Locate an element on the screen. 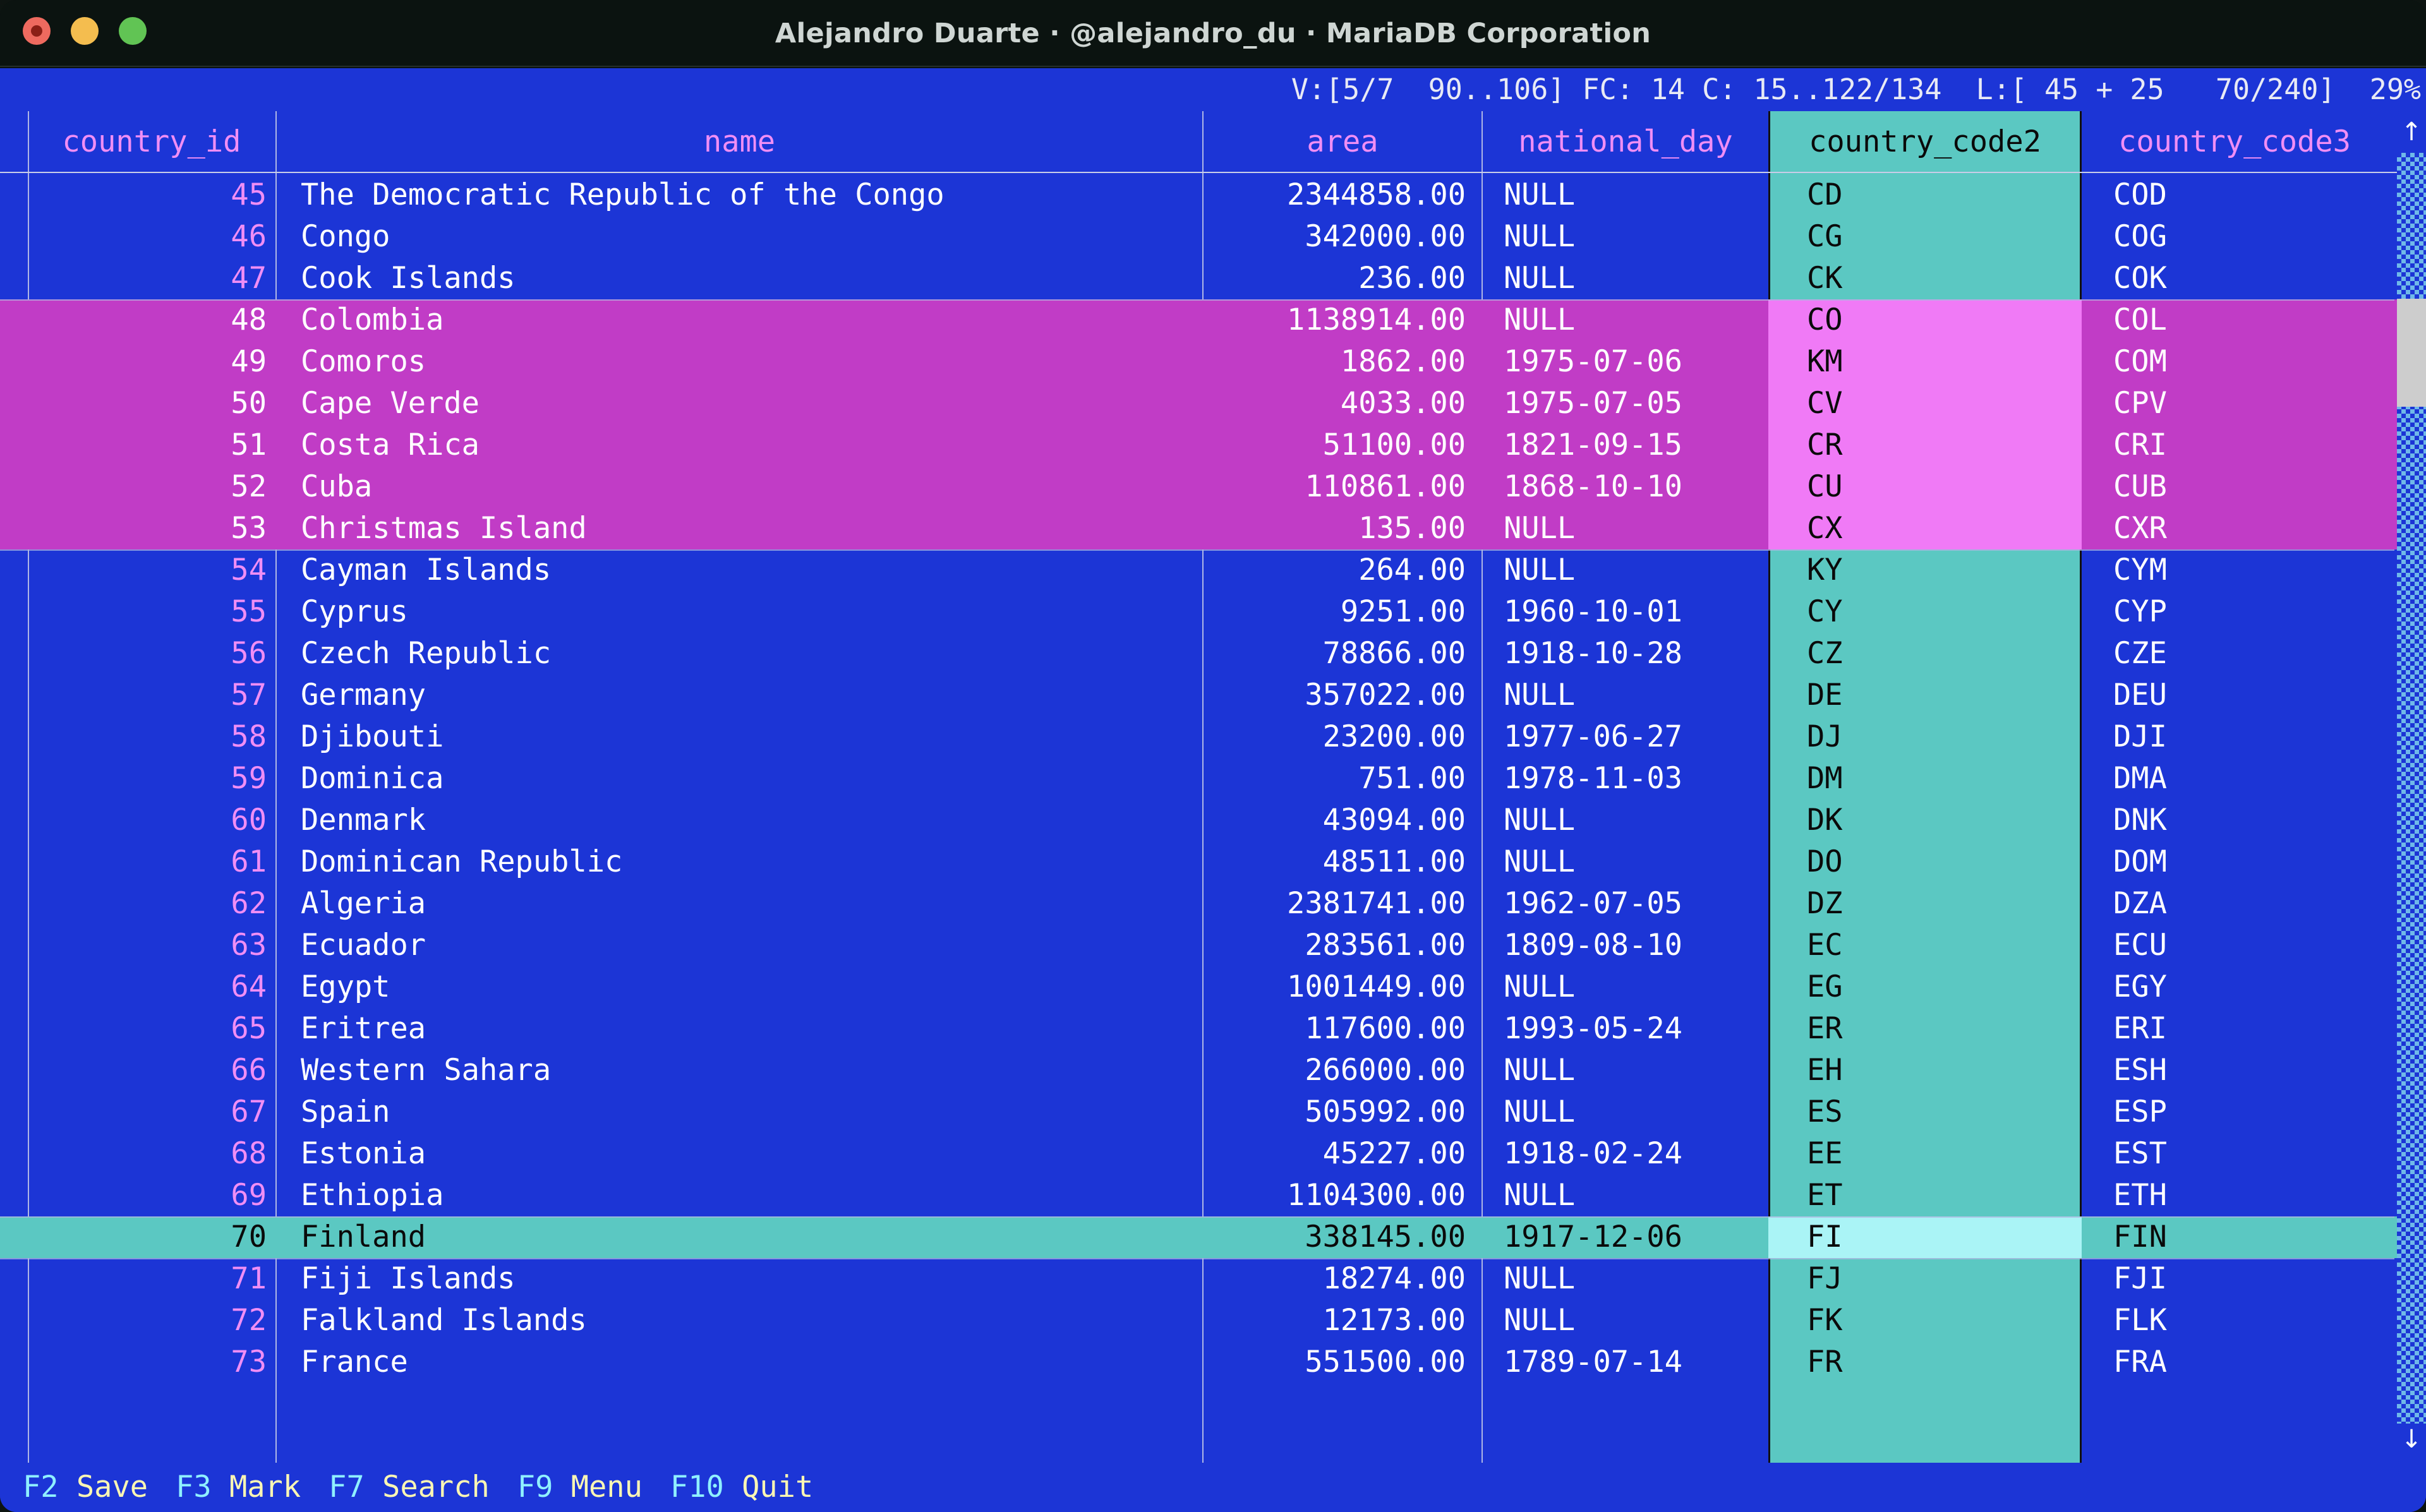  cell-area: 51100.00 is located at coordinates (1342, 445).